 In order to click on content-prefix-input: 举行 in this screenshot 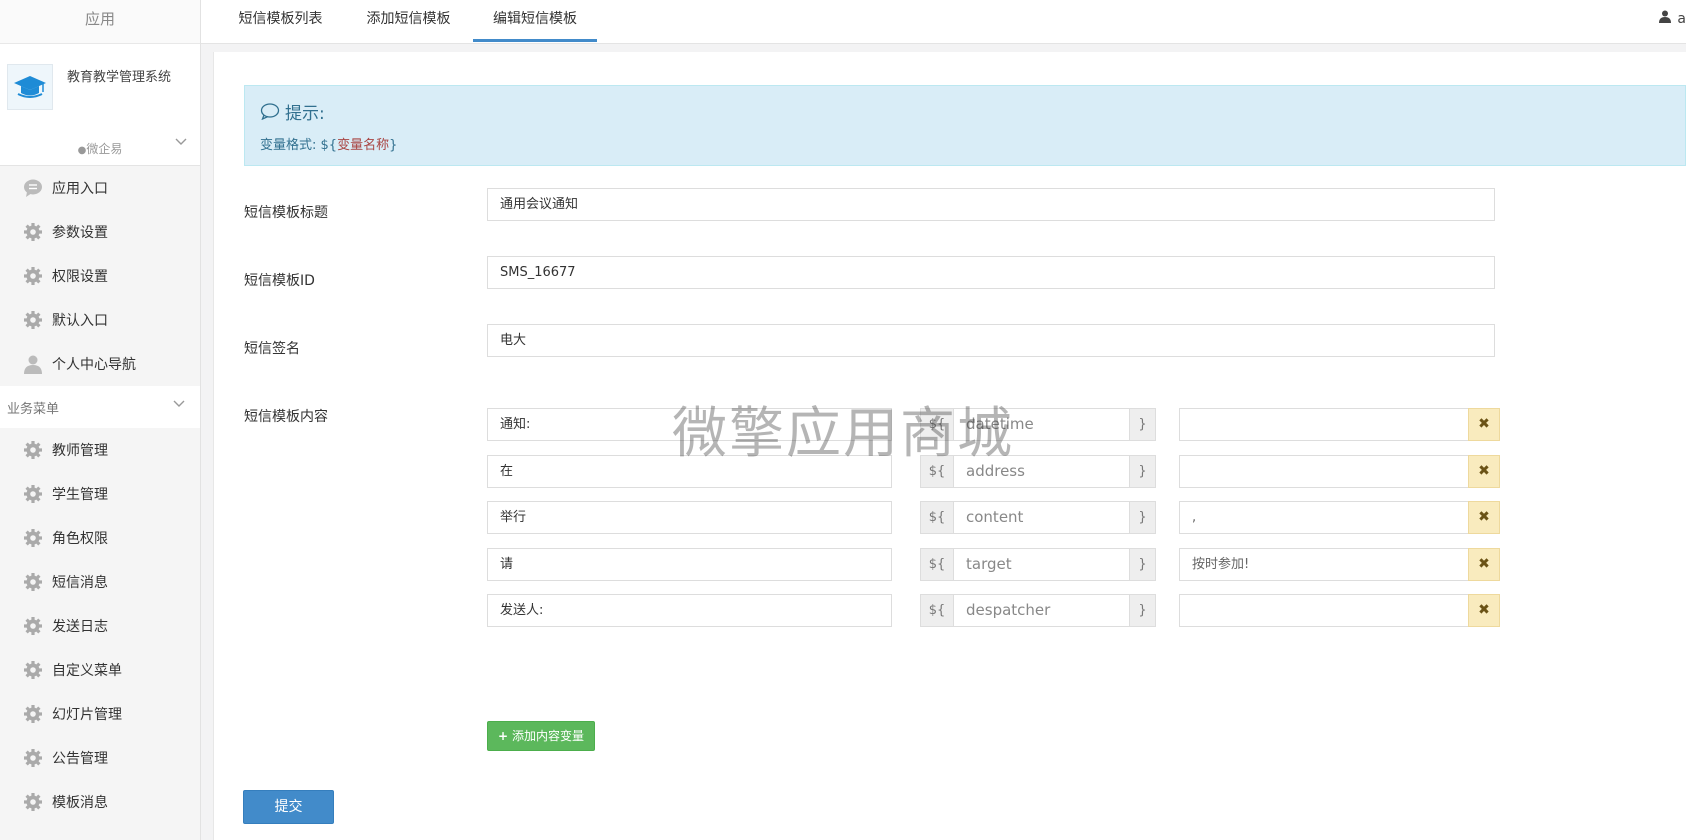, I will do `click(689, 517)`.